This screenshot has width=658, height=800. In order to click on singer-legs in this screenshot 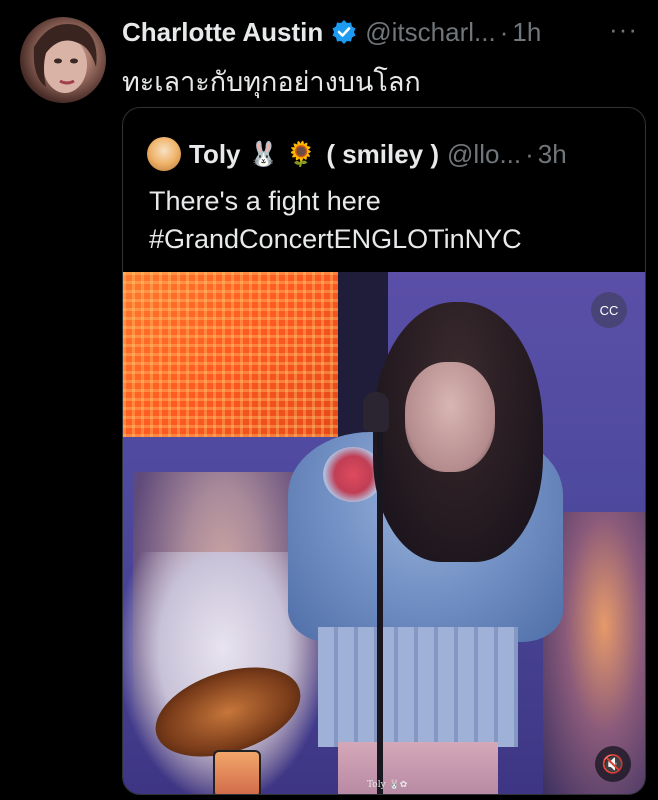, I will do `click(418, 768)`.